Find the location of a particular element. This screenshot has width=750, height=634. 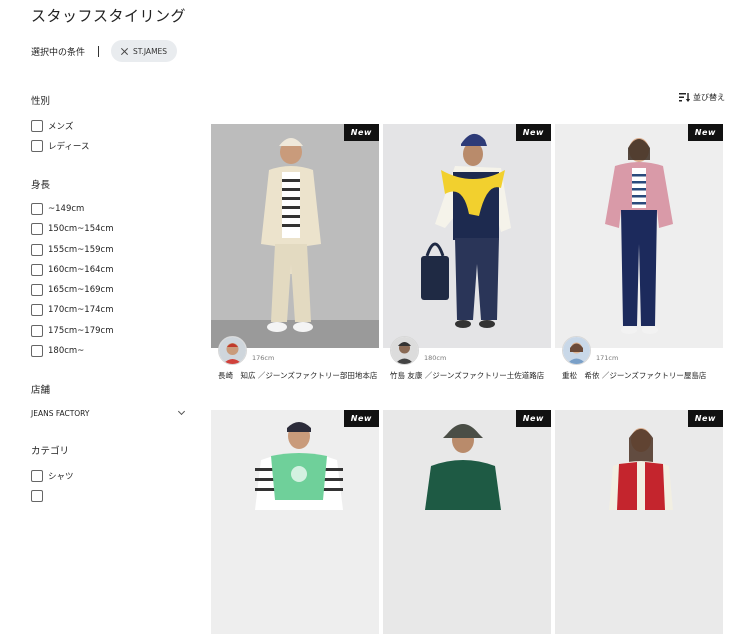

filter-heading-gender: 性別 is located at coordinates (41, 101).